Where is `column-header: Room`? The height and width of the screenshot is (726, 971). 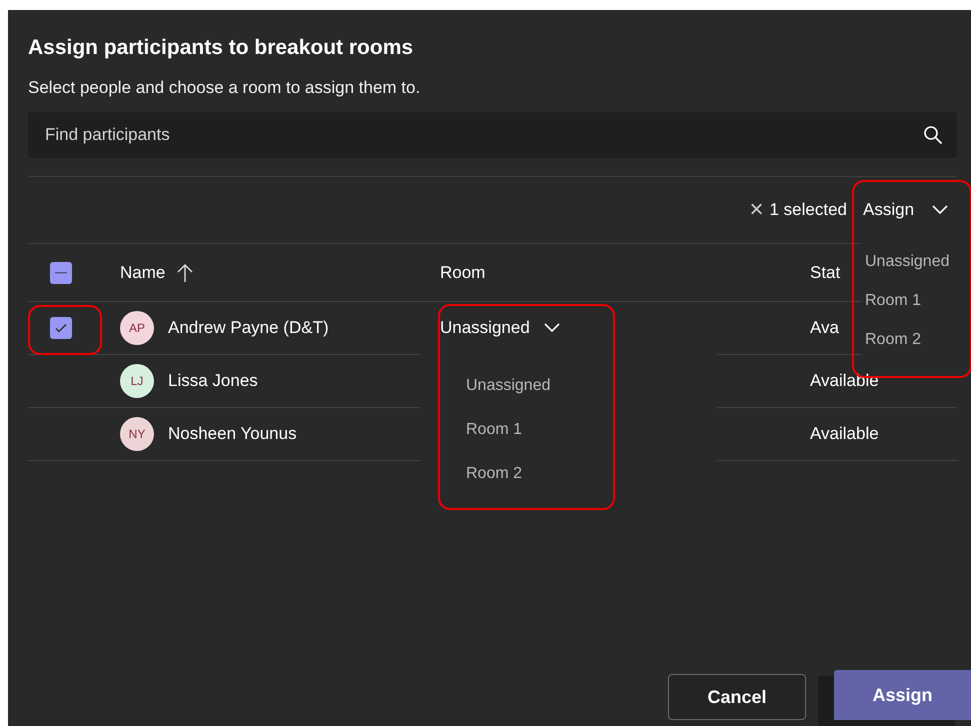 column-header: Room is located at coordinates (463, 272).